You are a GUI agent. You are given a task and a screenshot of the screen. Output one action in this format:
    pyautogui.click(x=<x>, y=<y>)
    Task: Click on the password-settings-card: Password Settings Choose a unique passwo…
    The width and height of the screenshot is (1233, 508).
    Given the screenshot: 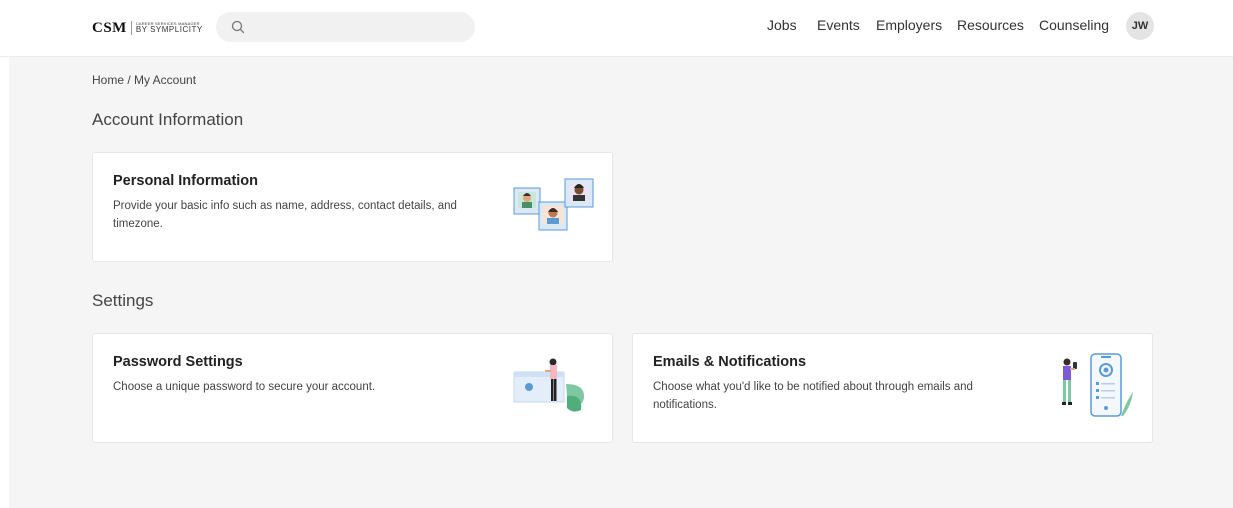 What is the action you would take?
    pyautogui.click(x=352, y=388)
    